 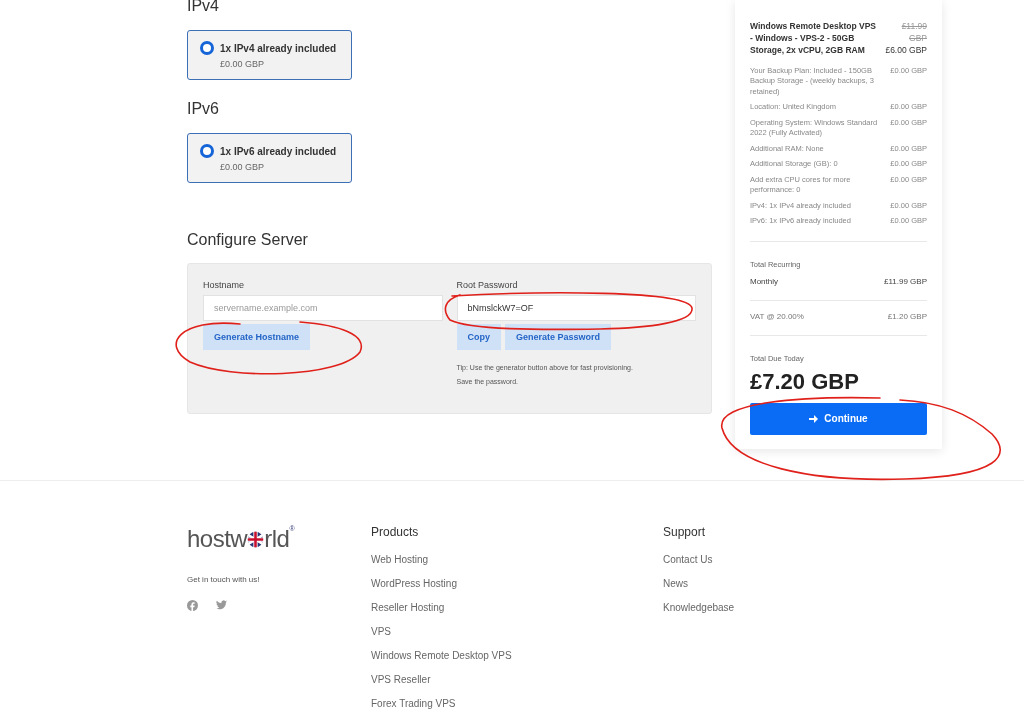 I want to click on field-label: Root Password, so click(x=487, y=285).